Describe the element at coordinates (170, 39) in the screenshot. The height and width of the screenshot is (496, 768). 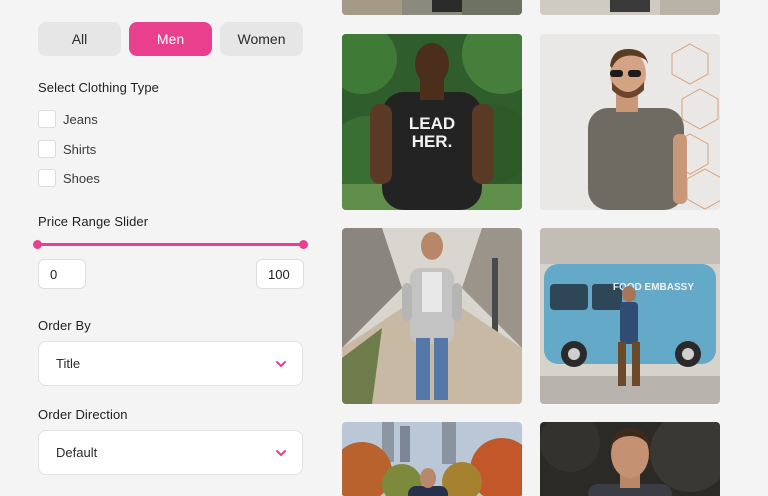
I see `tab-men: Men` at that location.